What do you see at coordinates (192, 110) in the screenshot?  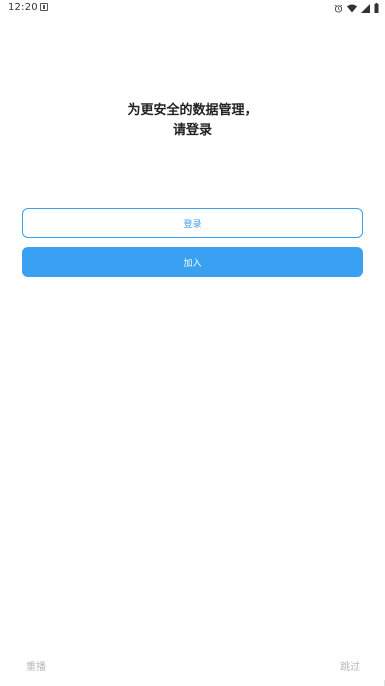 I see `heading-line-1: 为更安全的数据管理，` at bounding box center [192, 110].